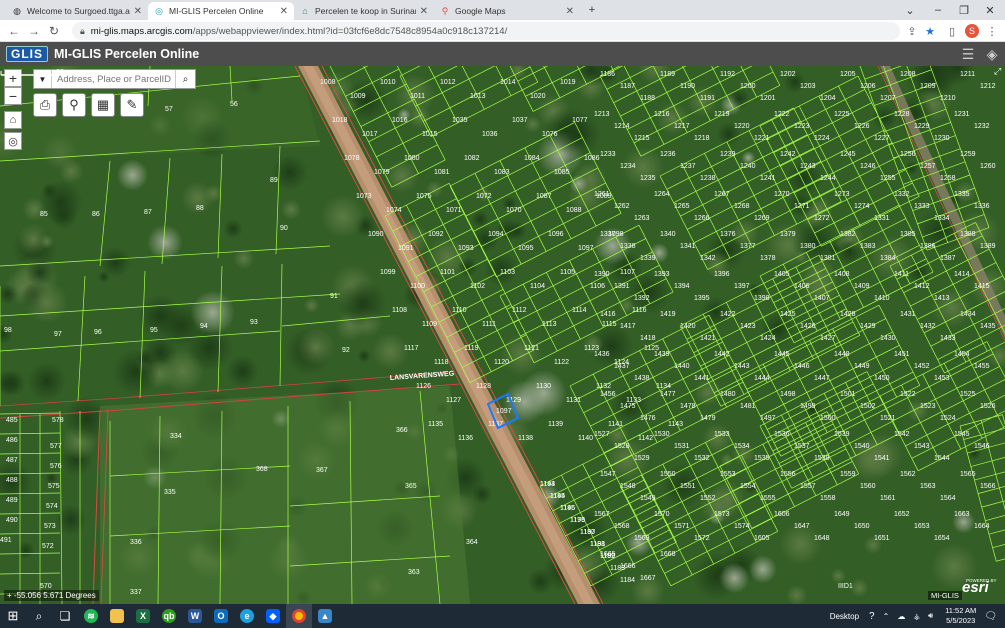 The image size is (1005, 628). I want to click on parcel-label: 1224, so click(822, 138).